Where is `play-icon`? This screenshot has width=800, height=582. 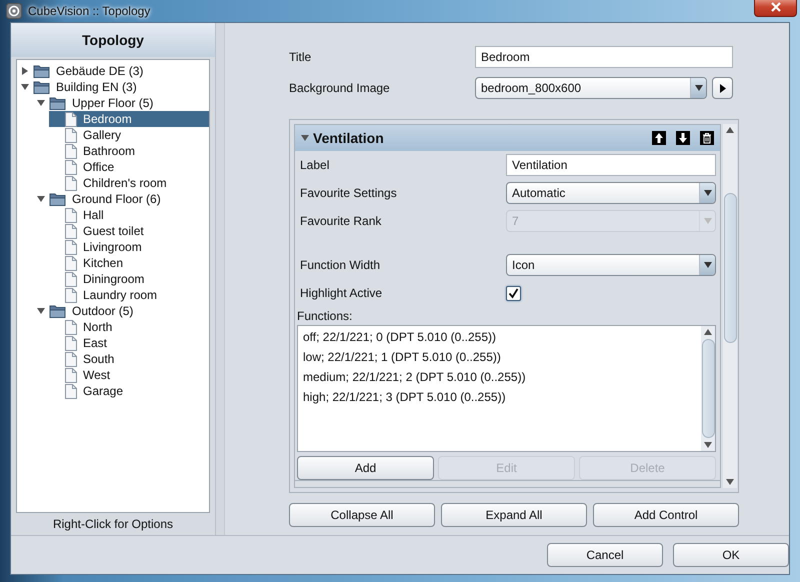 play-icon is located at coordinates (723, 88).